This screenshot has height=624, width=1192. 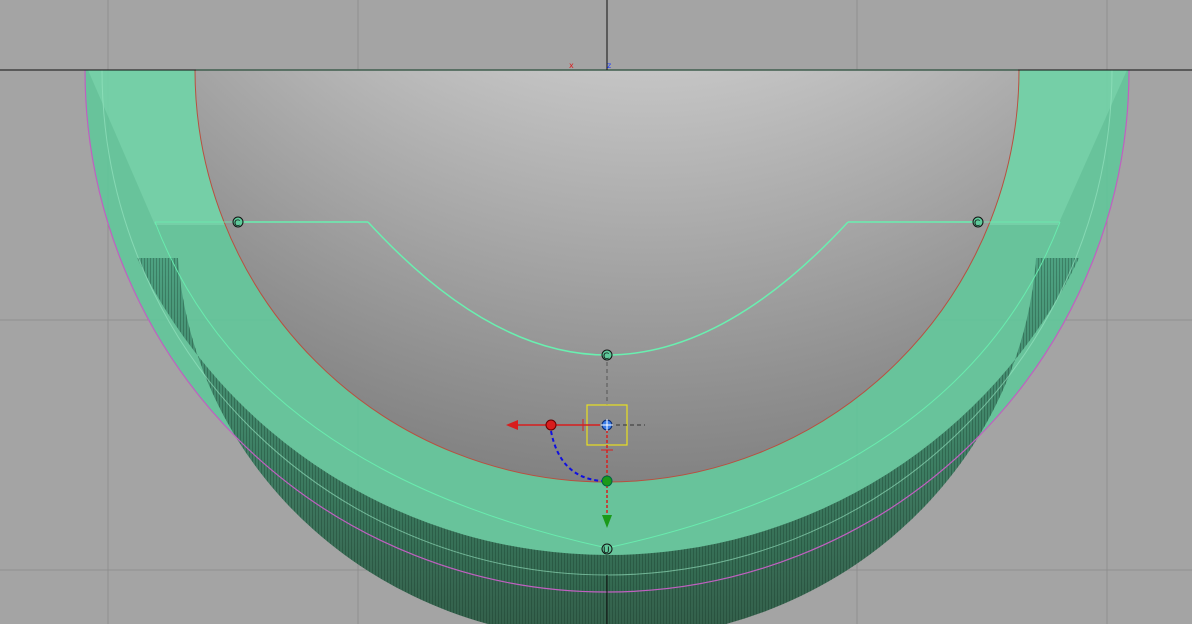 What do you see at coordinates (609, 65) in the screenshot?
I see `z-axis-label: z` at bounding box center [609, 65].